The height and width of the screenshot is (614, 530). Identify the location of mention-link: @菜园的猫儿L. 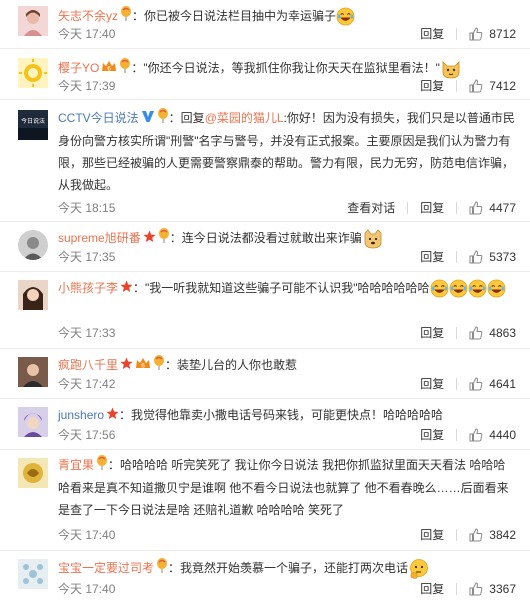
(244, 118).